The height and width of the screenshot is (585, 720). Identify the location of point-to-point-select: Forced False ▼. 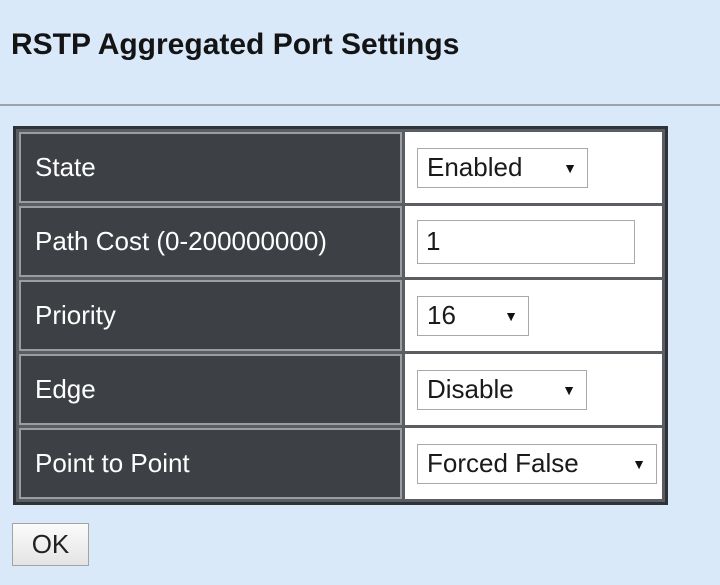
(537, 463).